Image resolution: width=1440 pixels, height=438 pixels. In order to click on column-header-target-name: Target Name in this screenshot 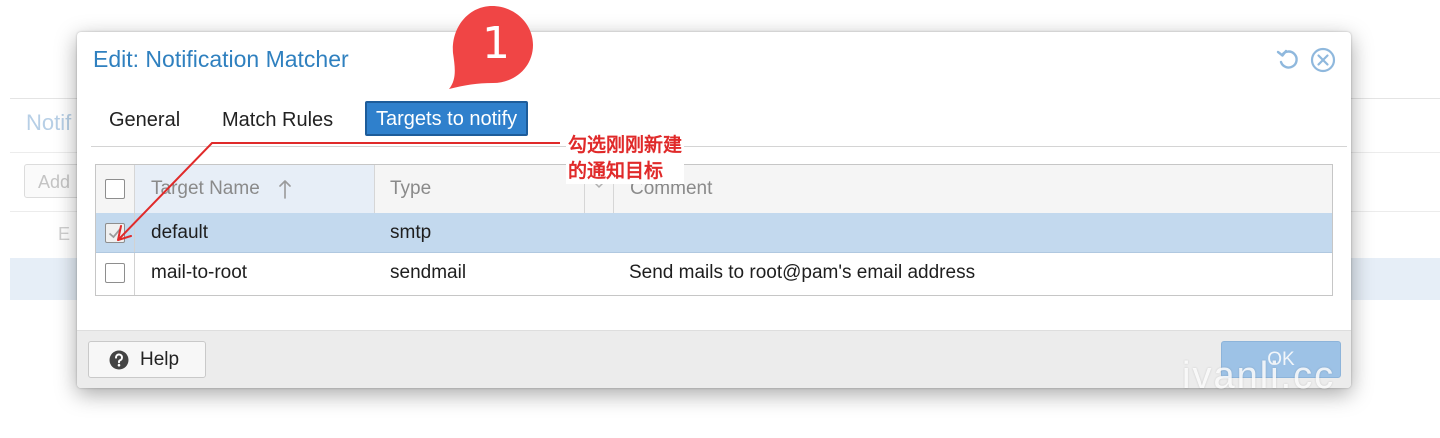, I will do `click(255, 189)`.